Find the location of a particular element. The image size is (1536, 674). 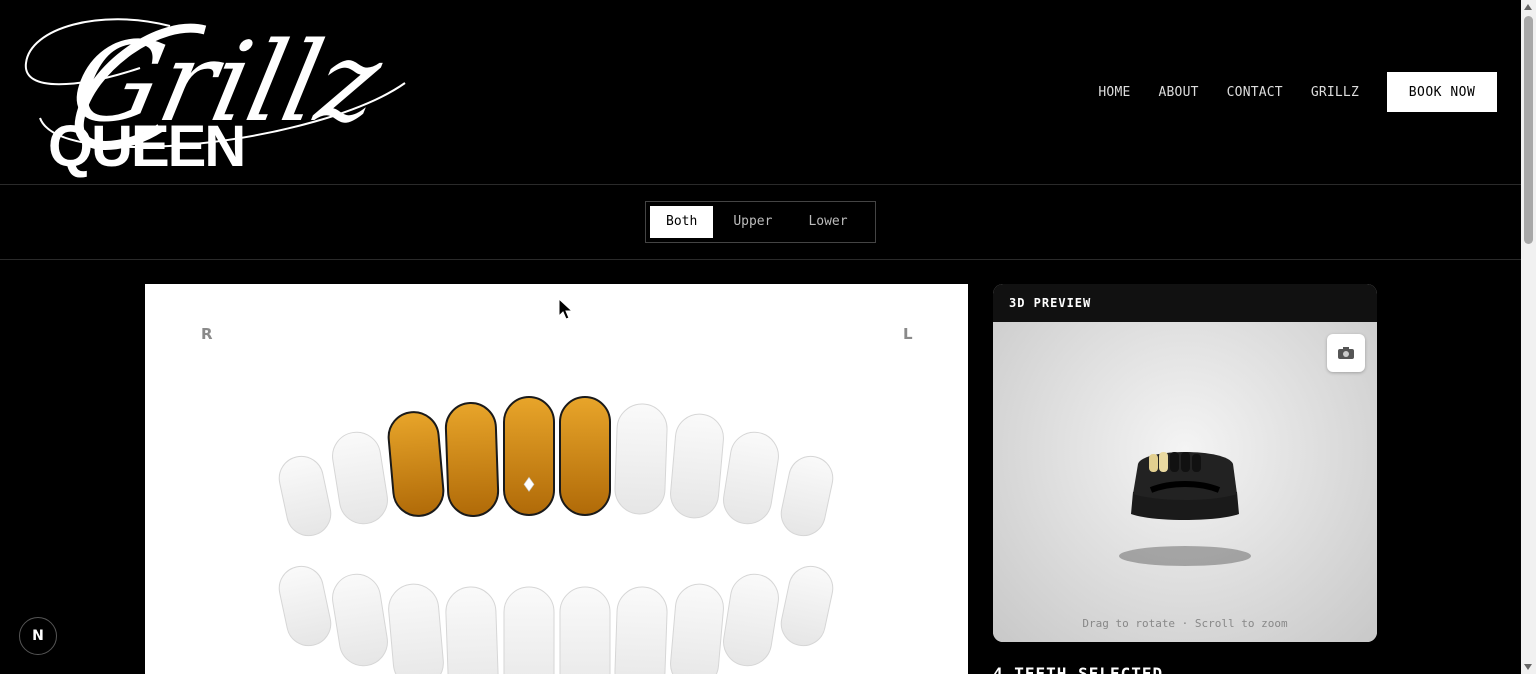

nav-grillz: GRILLZ is located at coordinates (1335, 92).